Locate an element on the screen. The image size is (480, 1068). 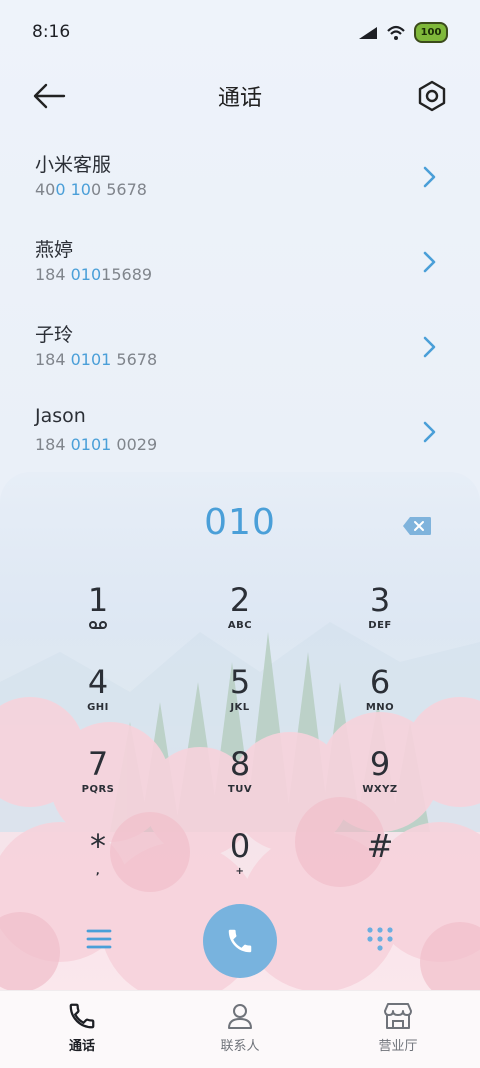
cellular-signal-icon is located at coordinates (368, 32).